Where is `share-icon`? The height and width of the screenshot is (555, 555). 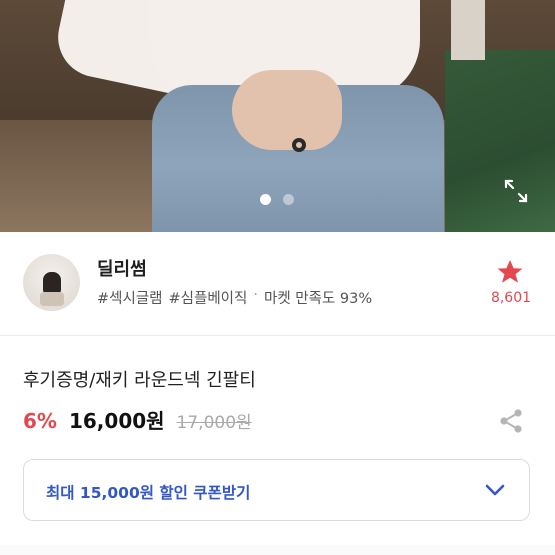
share-icon is located at coordinates (511, 421).